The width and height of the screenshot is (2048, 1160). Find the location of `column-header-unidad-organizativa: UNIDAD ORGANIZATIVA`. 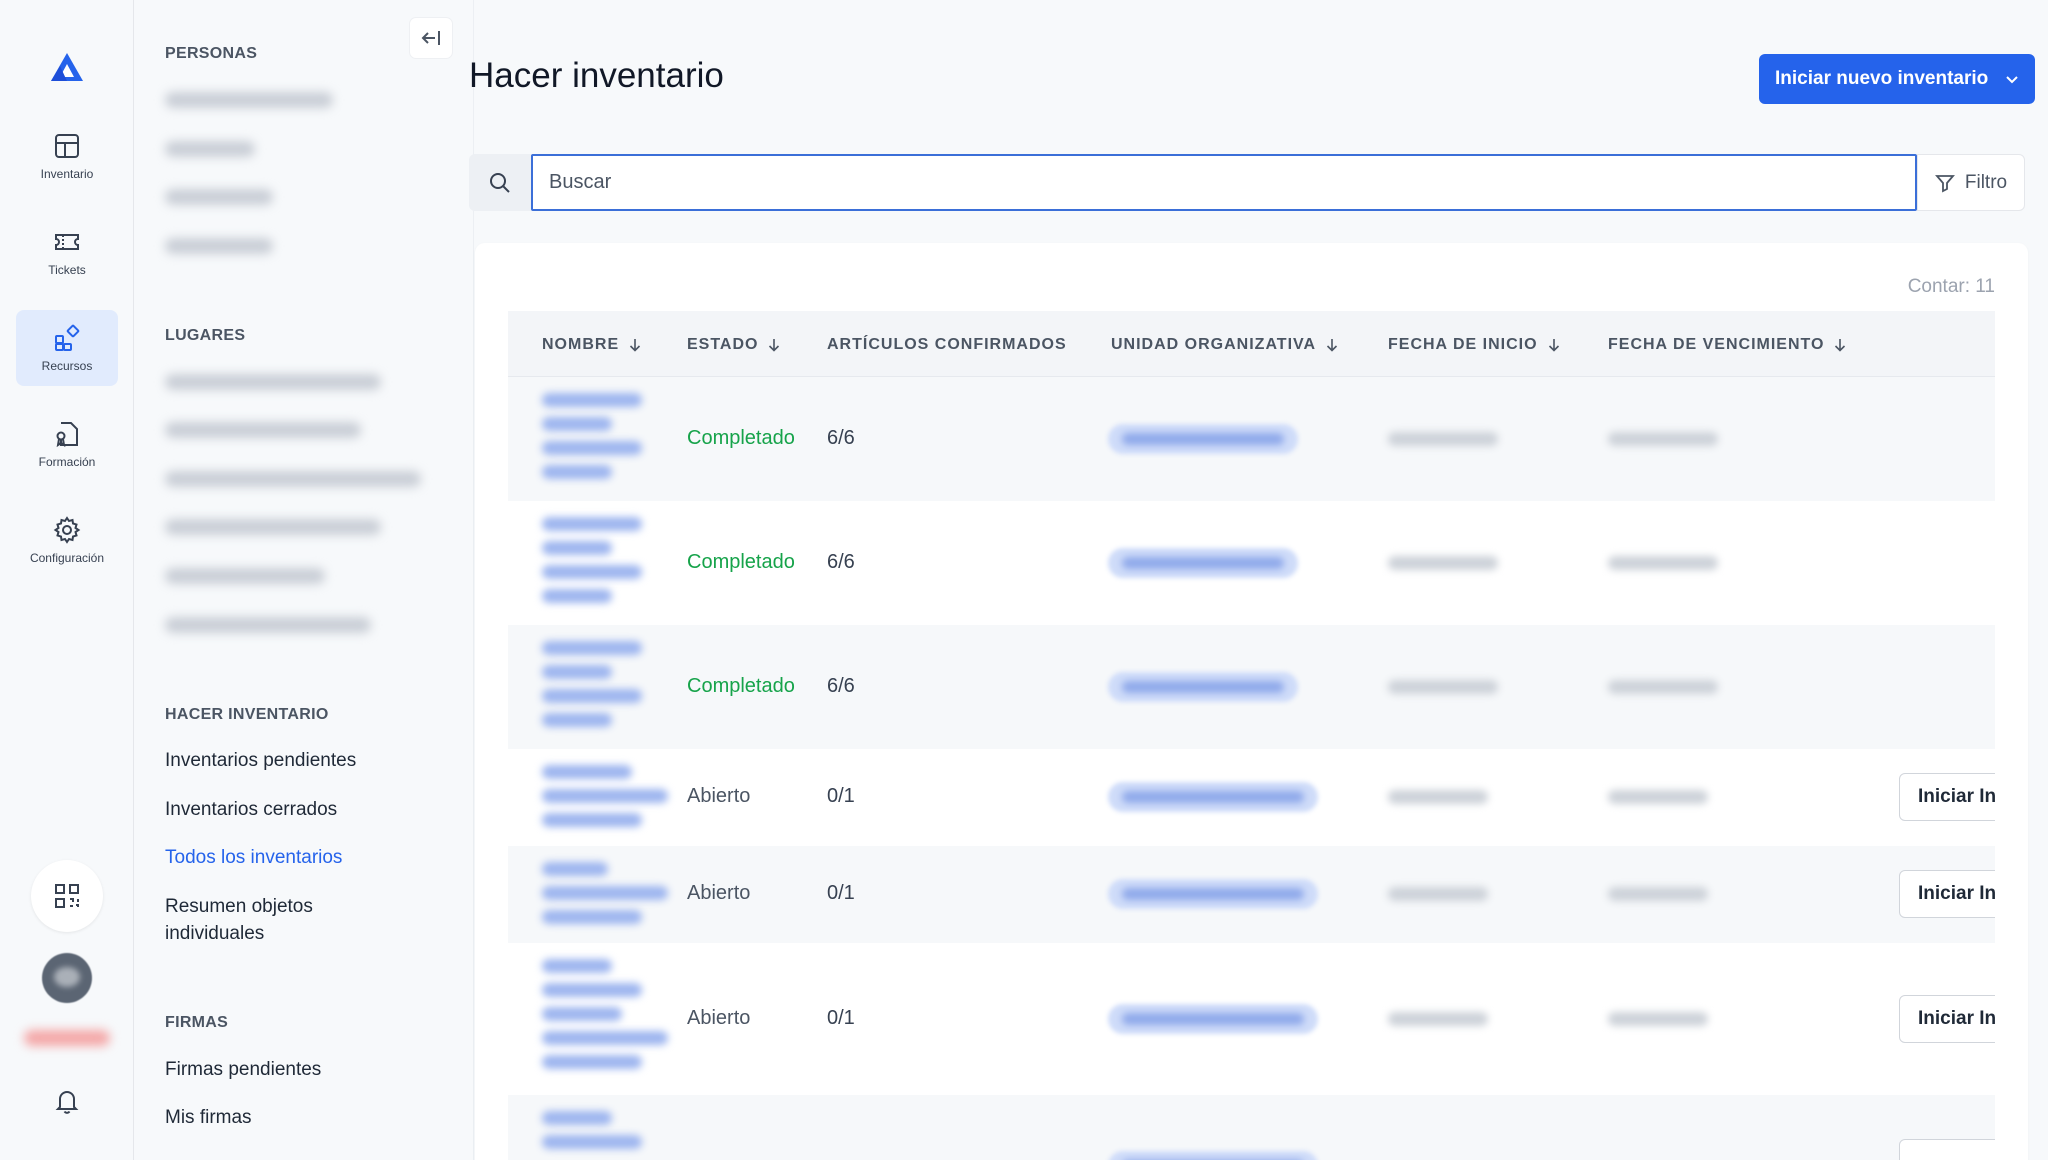

column-header-unidad-organizativa: UNIDAD ORGANIZATIVA is located at coordinates (1225, 345).